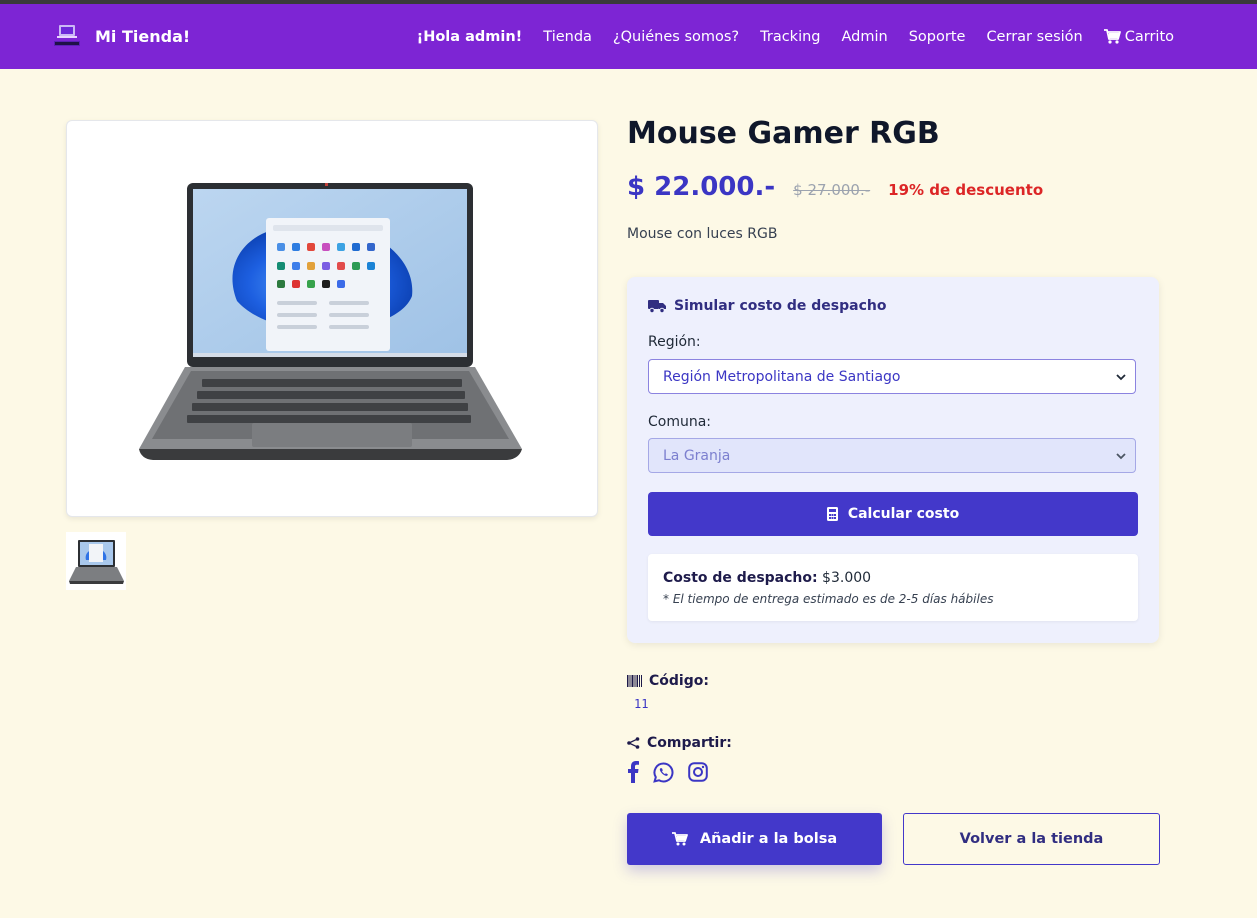  I want to click on whatsapp-icon, so click(663, 772).